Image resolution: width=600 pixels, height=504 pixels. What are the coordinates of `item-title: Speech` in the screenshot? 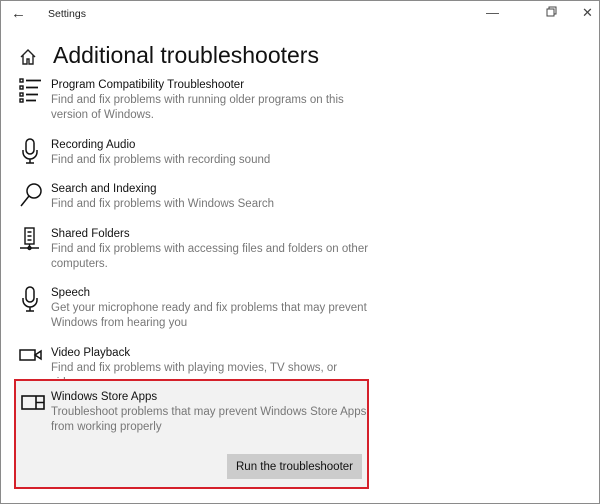 It's located at (71, 293).